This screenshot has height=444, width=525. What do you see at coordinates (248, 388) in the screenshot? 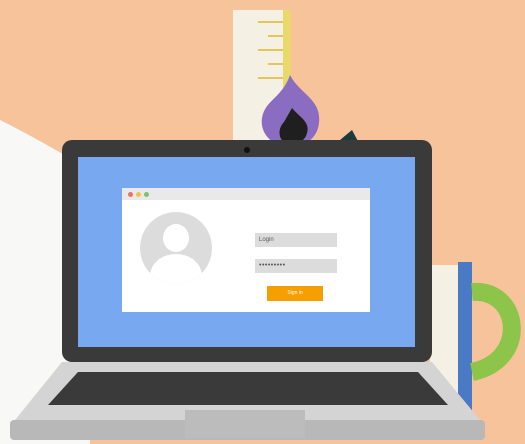
I see `keyboard-area` at bounding box center [248, 388].